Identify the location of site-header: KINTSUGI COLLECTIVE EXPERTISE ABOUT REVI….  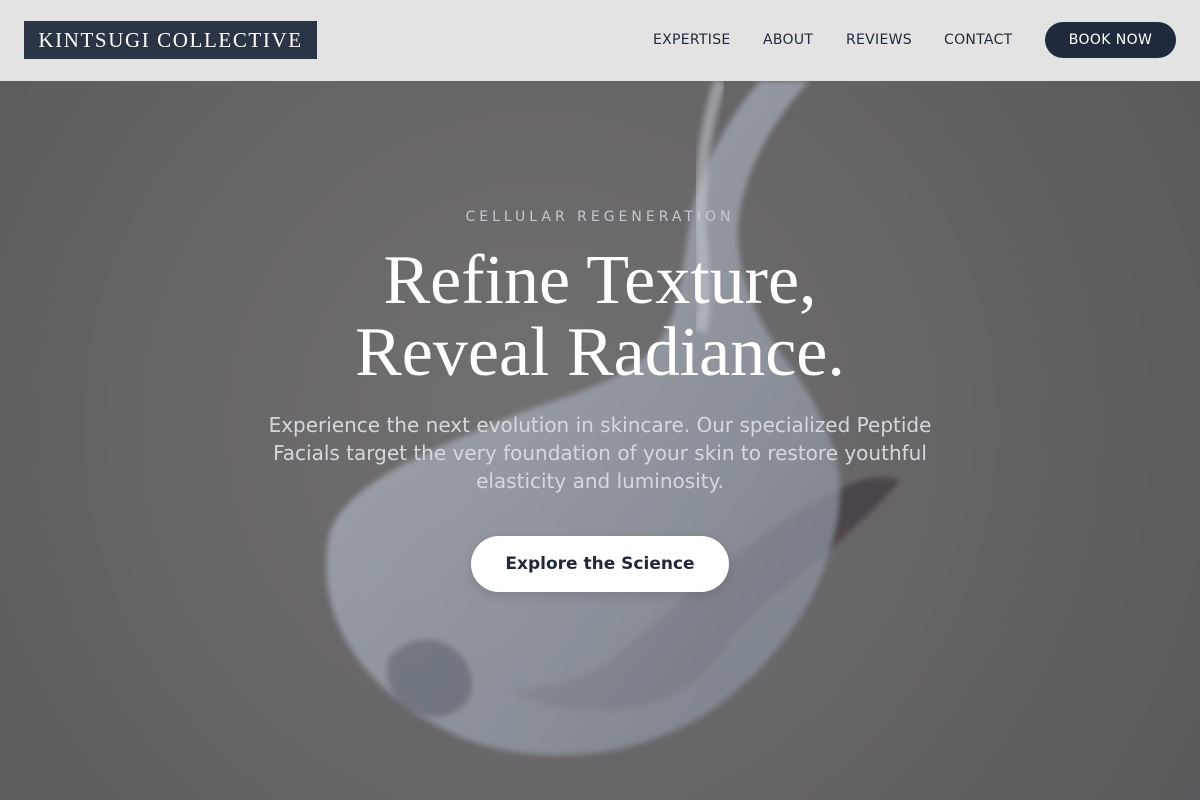
(600, 40).